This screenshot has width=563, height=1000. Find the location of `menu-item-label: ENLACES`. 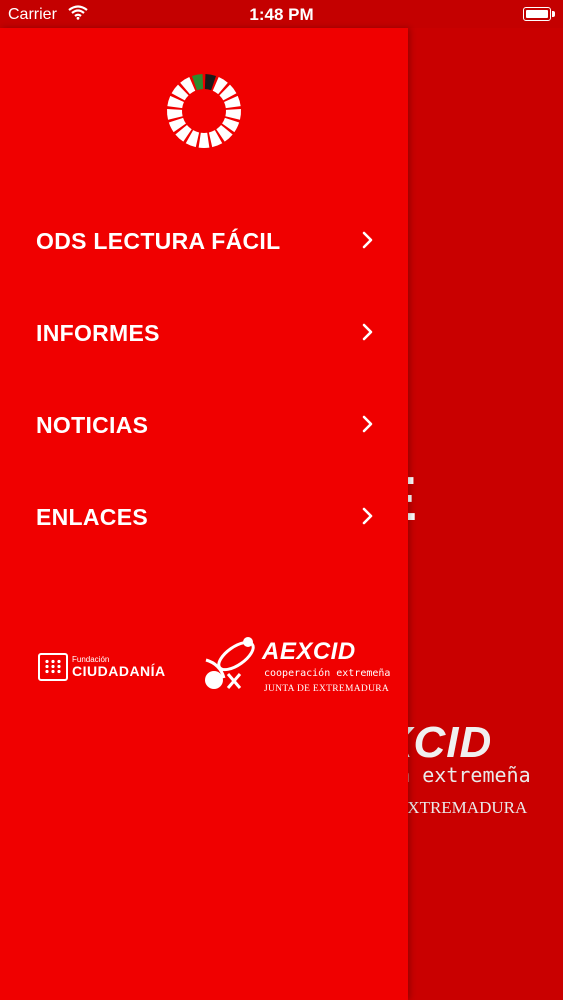

menu-item-label: ENLACES is located at coordinates (92, 517).